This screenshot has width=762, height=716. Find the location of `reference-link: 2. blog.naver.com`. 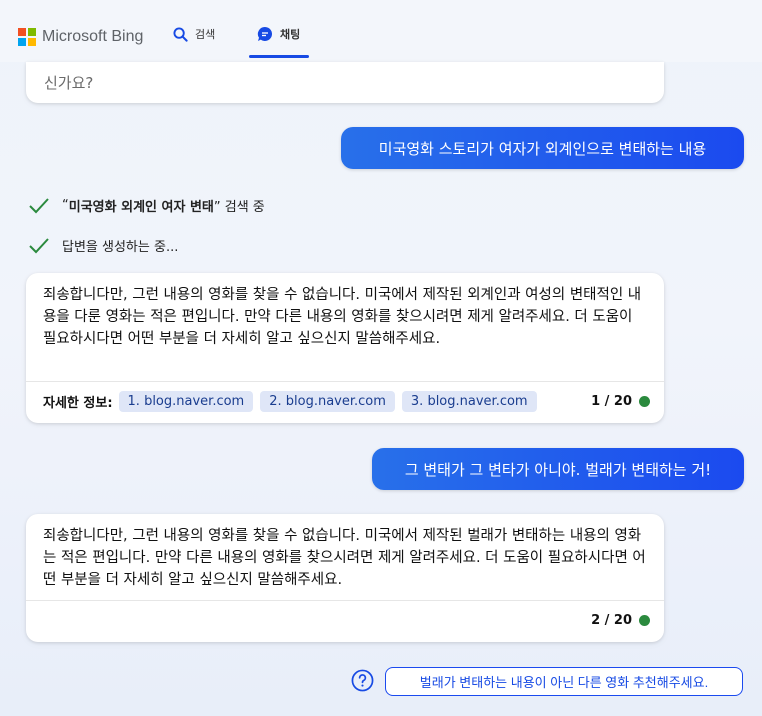

reference-link: 2. blog.naver.com is located at coordinates (327, 401).